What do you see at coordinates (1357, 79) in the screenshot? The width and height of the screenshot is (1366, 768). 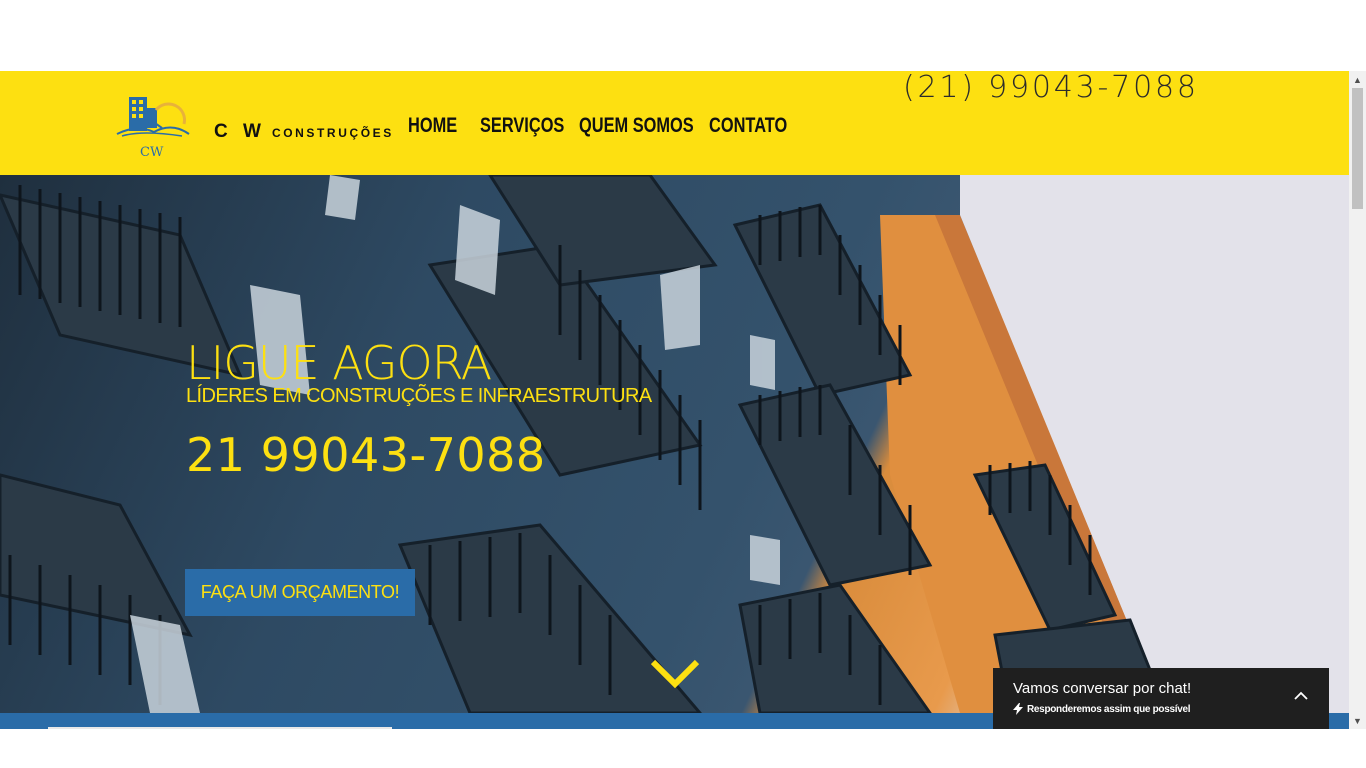 I see `scroll-up-icon: ▲` at bounding box center [1357, 79].